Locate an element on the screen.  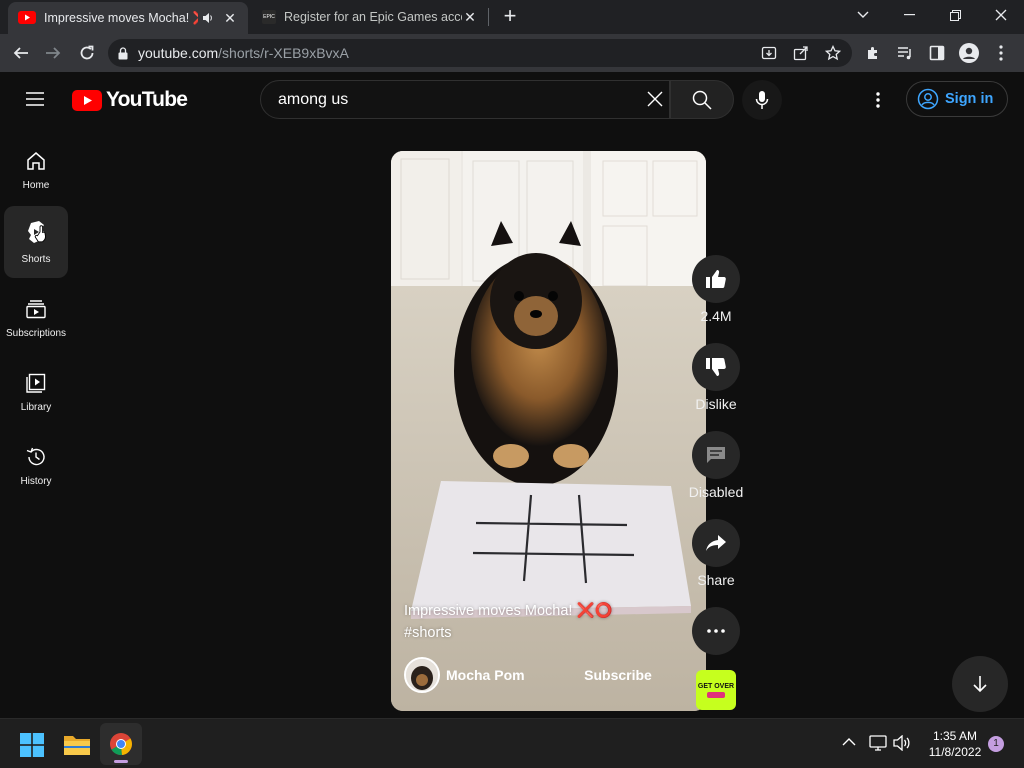
share-page-icon is located at coordinates (801, 53).